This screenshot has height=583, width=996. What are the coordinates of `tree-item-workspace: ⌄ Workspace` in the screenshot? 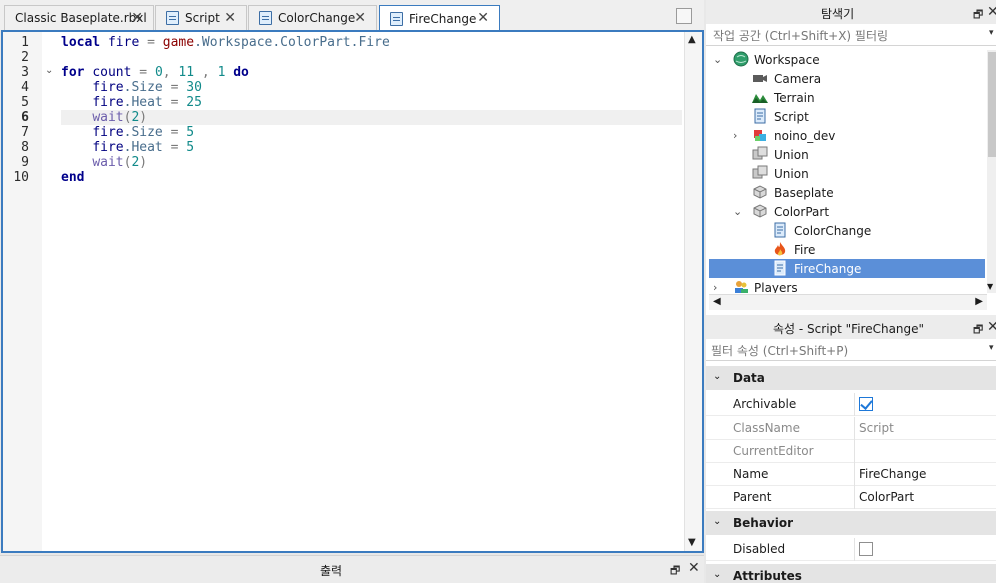 It's located at (847, 59).